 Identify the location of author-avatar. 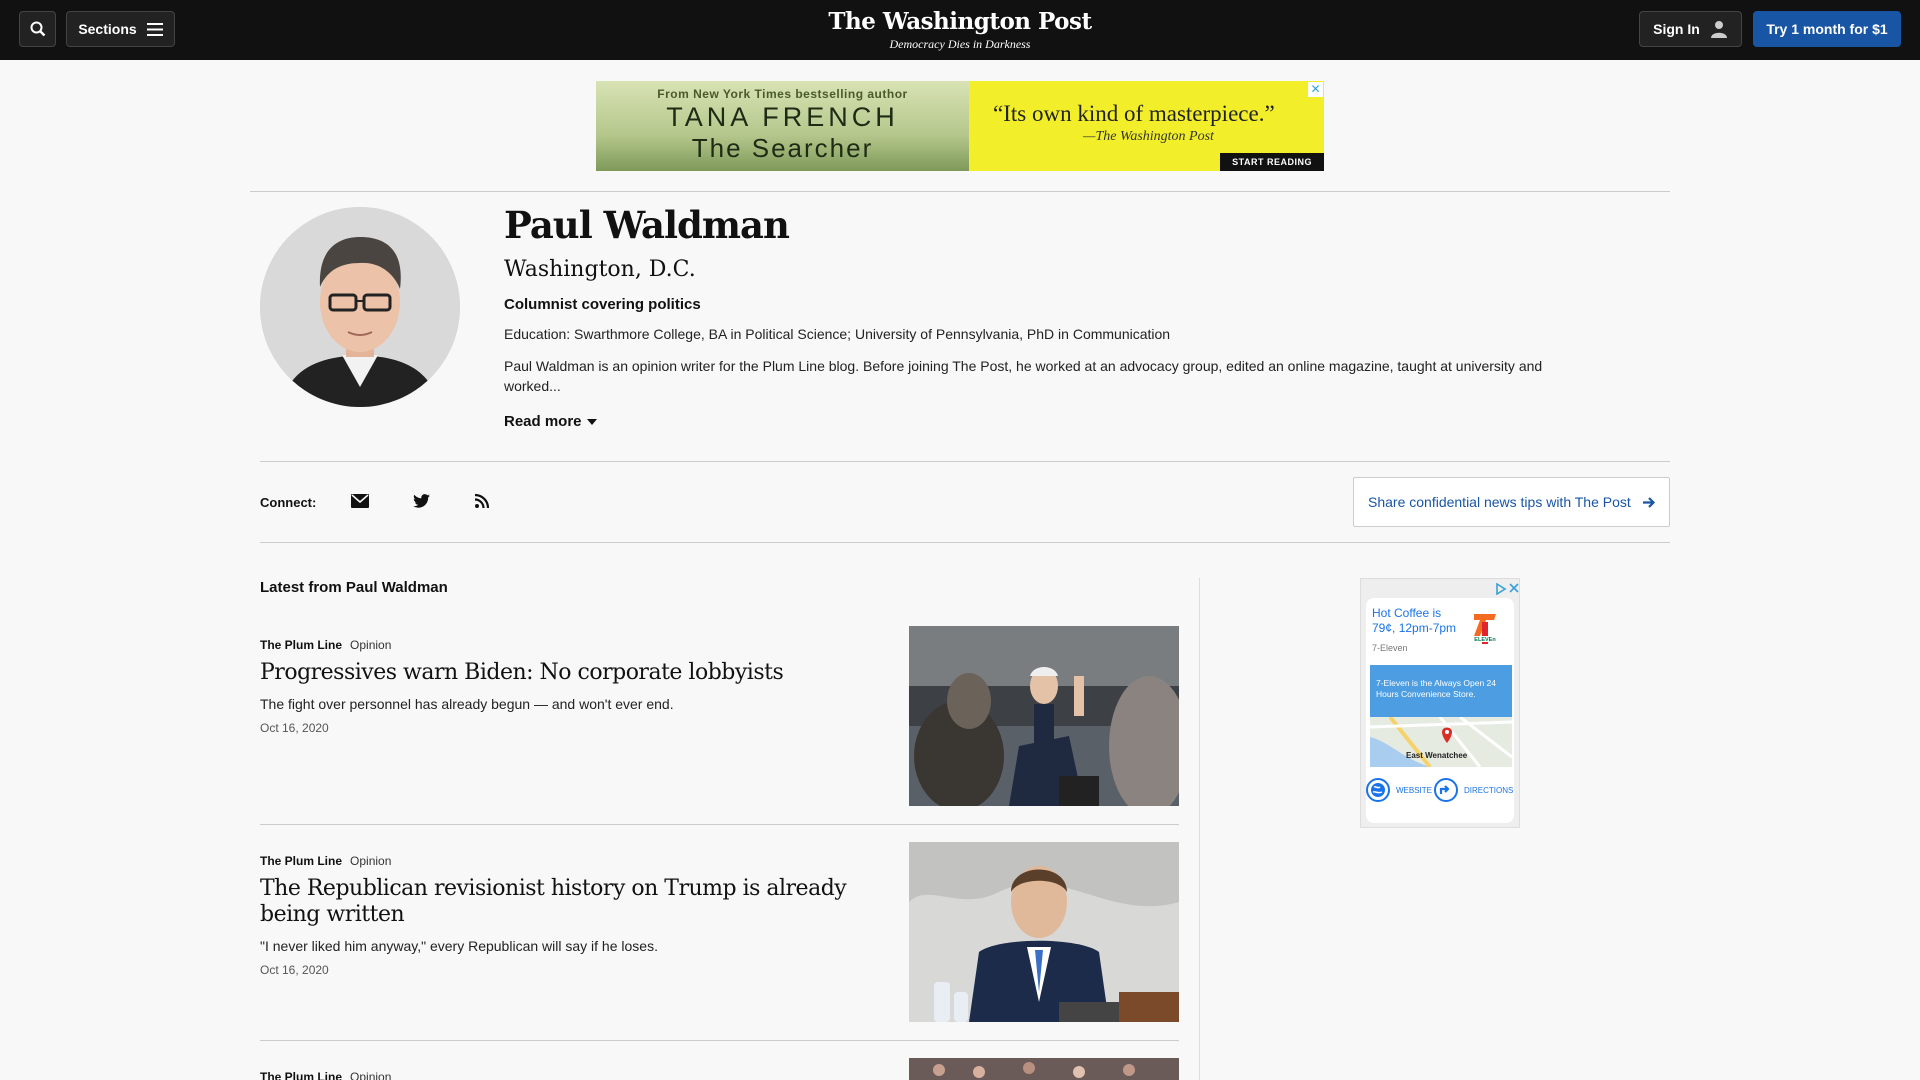
(360, 307).